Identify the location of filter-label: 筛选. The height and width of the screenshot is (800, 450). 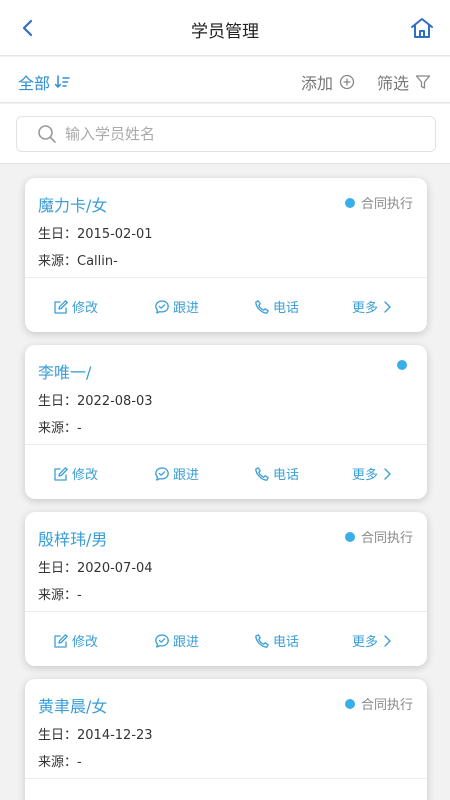
(393, 83).